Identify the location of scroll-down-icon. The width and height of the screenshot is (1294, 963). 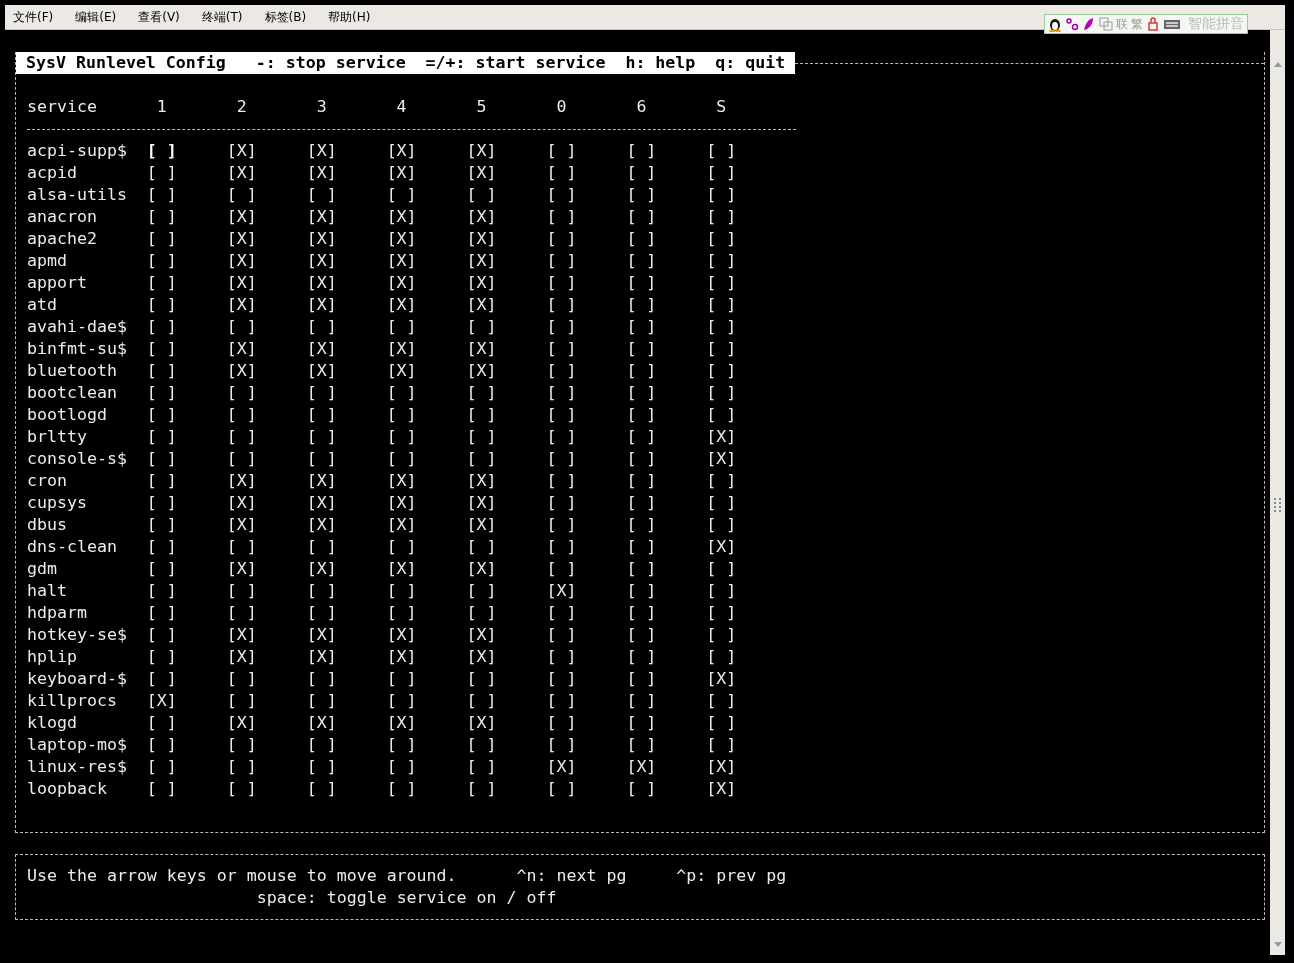
(1277, 945).